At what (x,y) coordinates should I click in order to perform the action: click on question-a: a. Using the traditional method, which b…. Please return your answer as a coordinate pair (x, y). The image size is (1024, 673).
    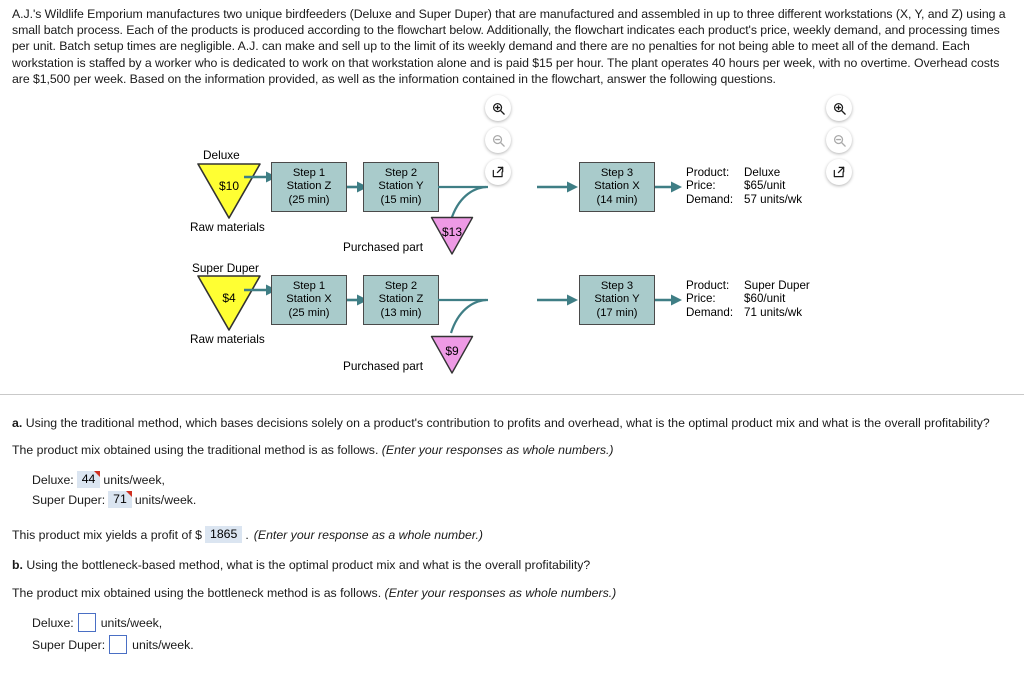
    Looking at the image, I should click on (501, 423).